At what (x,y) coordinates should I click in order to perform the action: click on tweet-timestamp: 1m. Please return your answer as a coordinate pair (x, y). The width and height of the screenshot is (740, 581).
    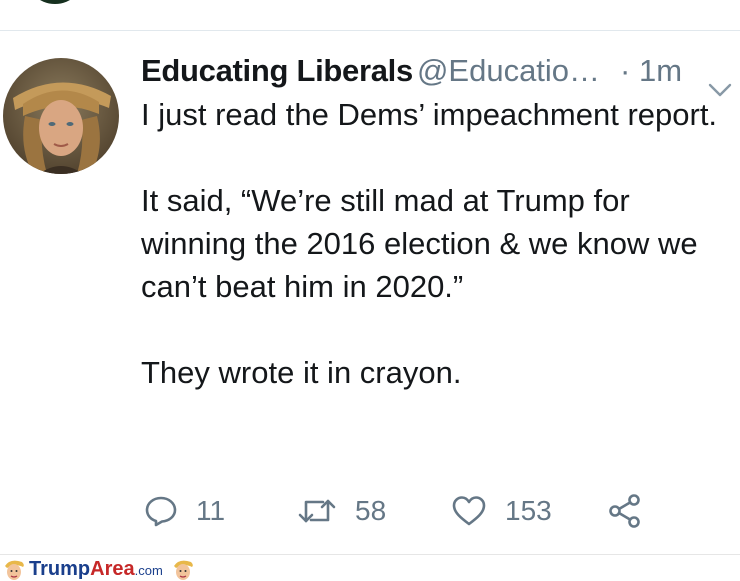
    Looking at the image, I should click on (660, 70).